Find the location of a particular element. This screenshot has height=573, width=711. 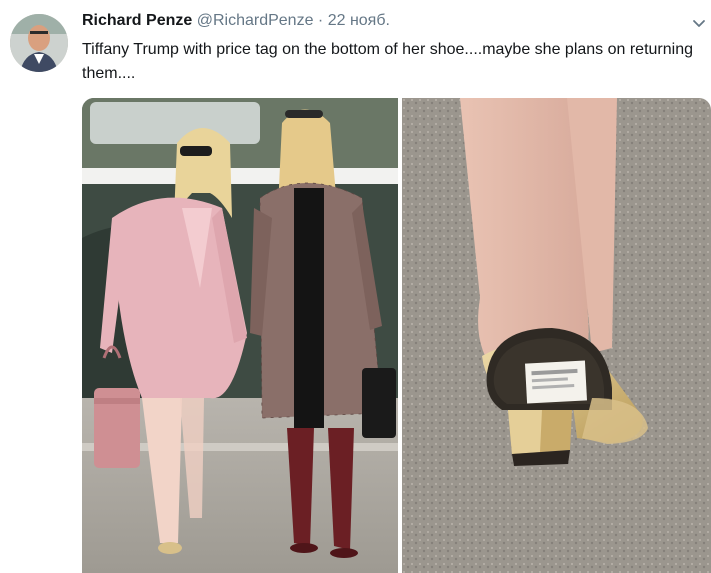

author-handle: @RichardPenze is located at coordinates (255, 20).